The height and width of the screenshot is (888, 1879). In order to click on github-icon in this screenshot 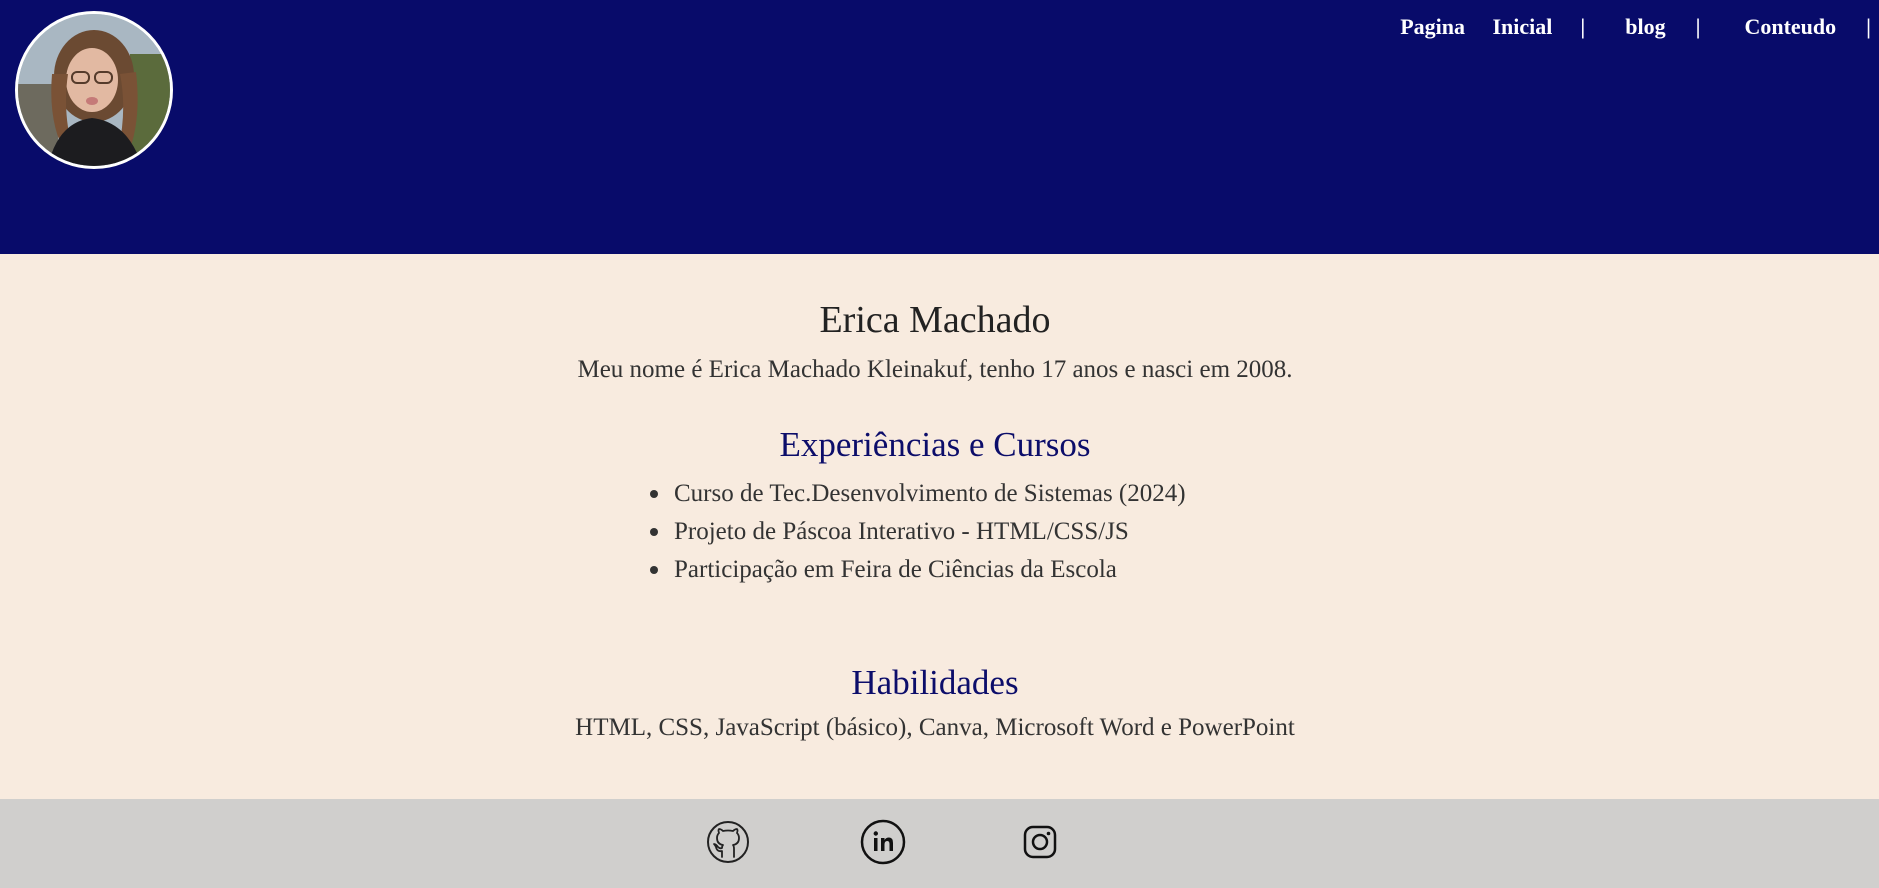, I will do `click(728, 842)`.